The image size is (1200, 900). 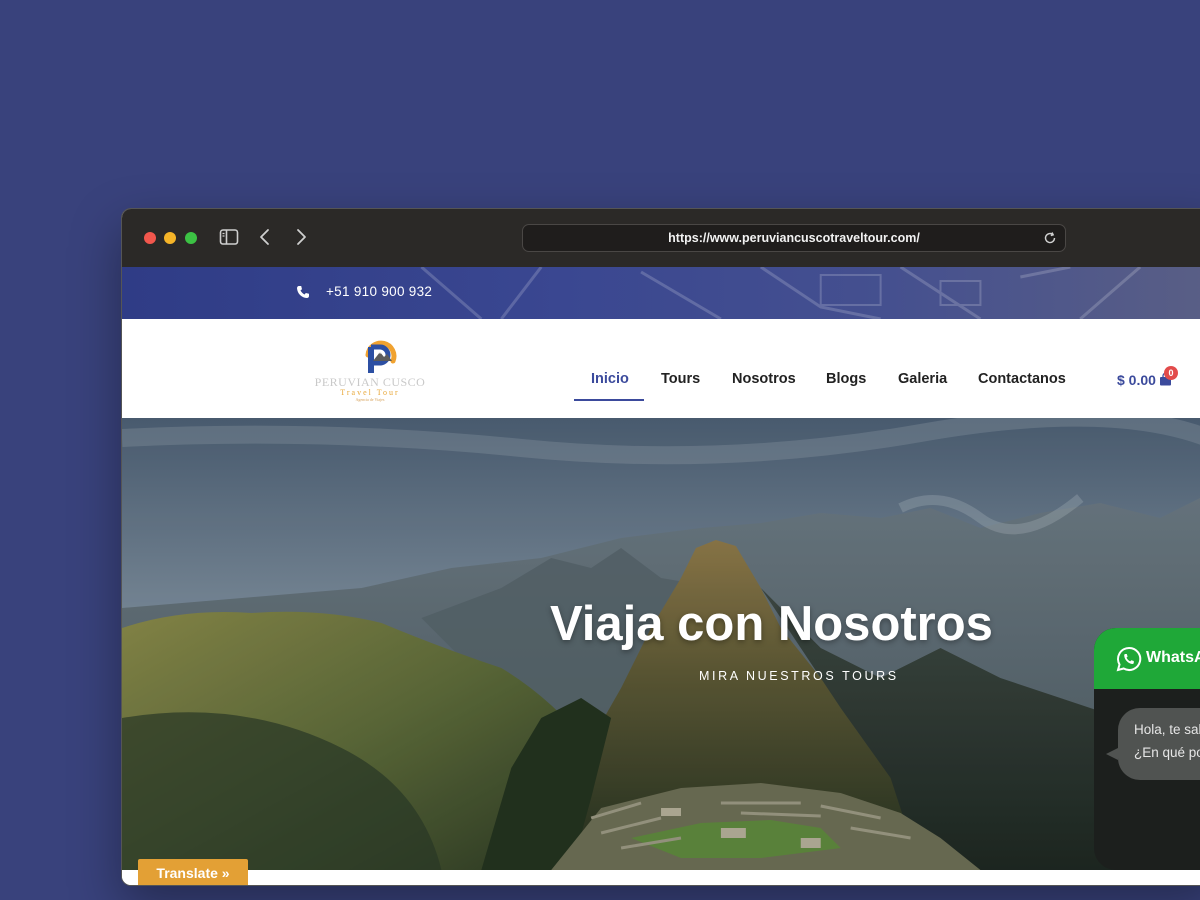 What do you see at coordinates (1022, 379) in the screenshot?
I see `nav-item-contactanos: Contactanos` at bounding box center [1022, 379].